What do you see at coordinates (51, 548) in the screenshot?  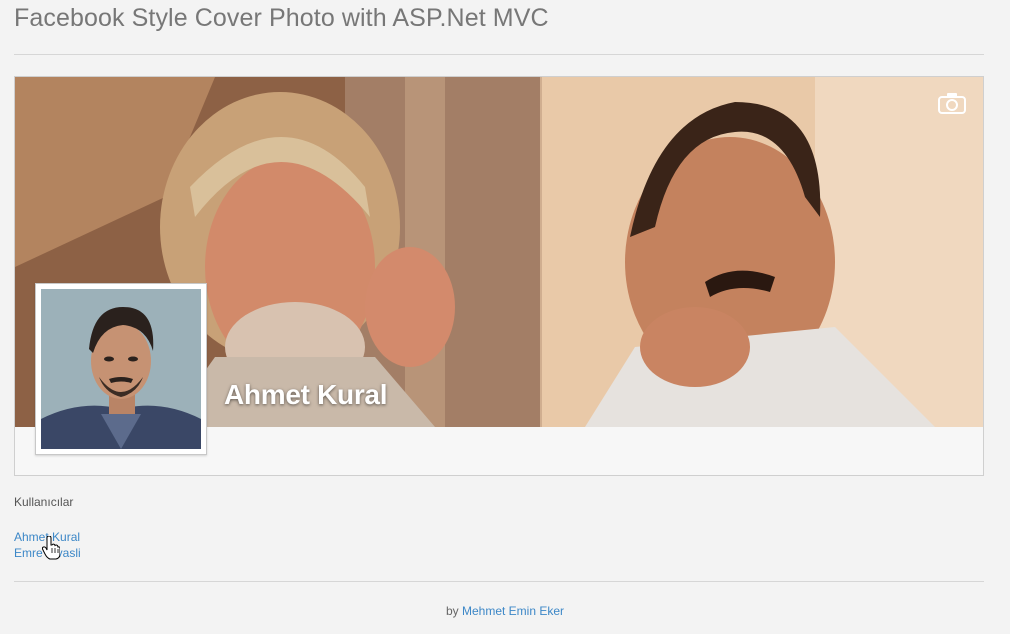 I see `hand-pointer-cursor-icon` at bounding box center [51, 548].